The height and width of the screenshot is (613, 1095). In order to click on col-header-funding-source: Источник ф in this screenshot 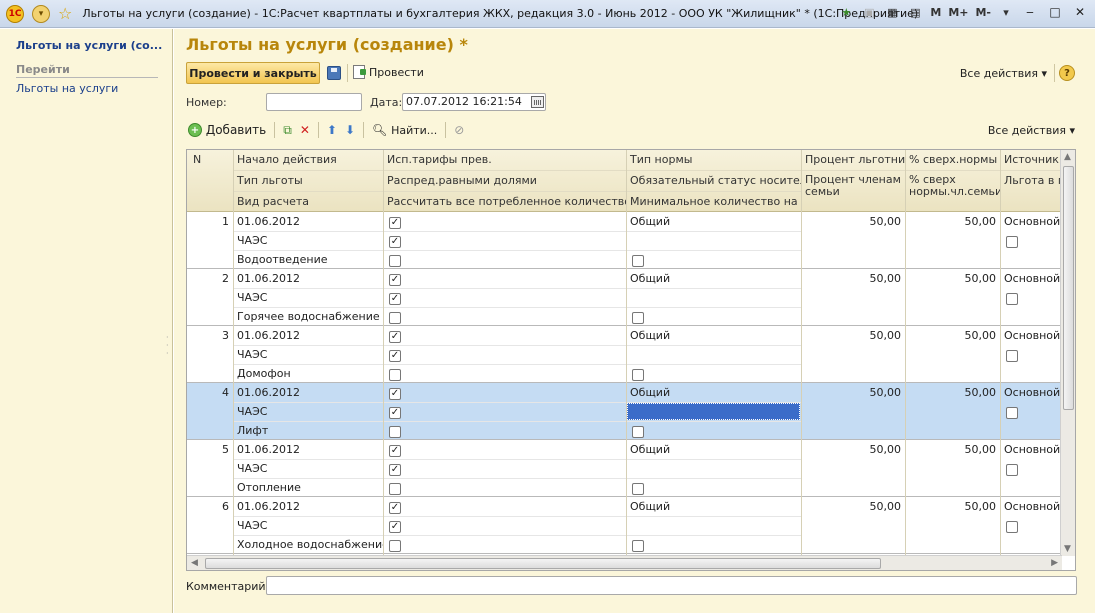, I will do `click(1031, 159)`.